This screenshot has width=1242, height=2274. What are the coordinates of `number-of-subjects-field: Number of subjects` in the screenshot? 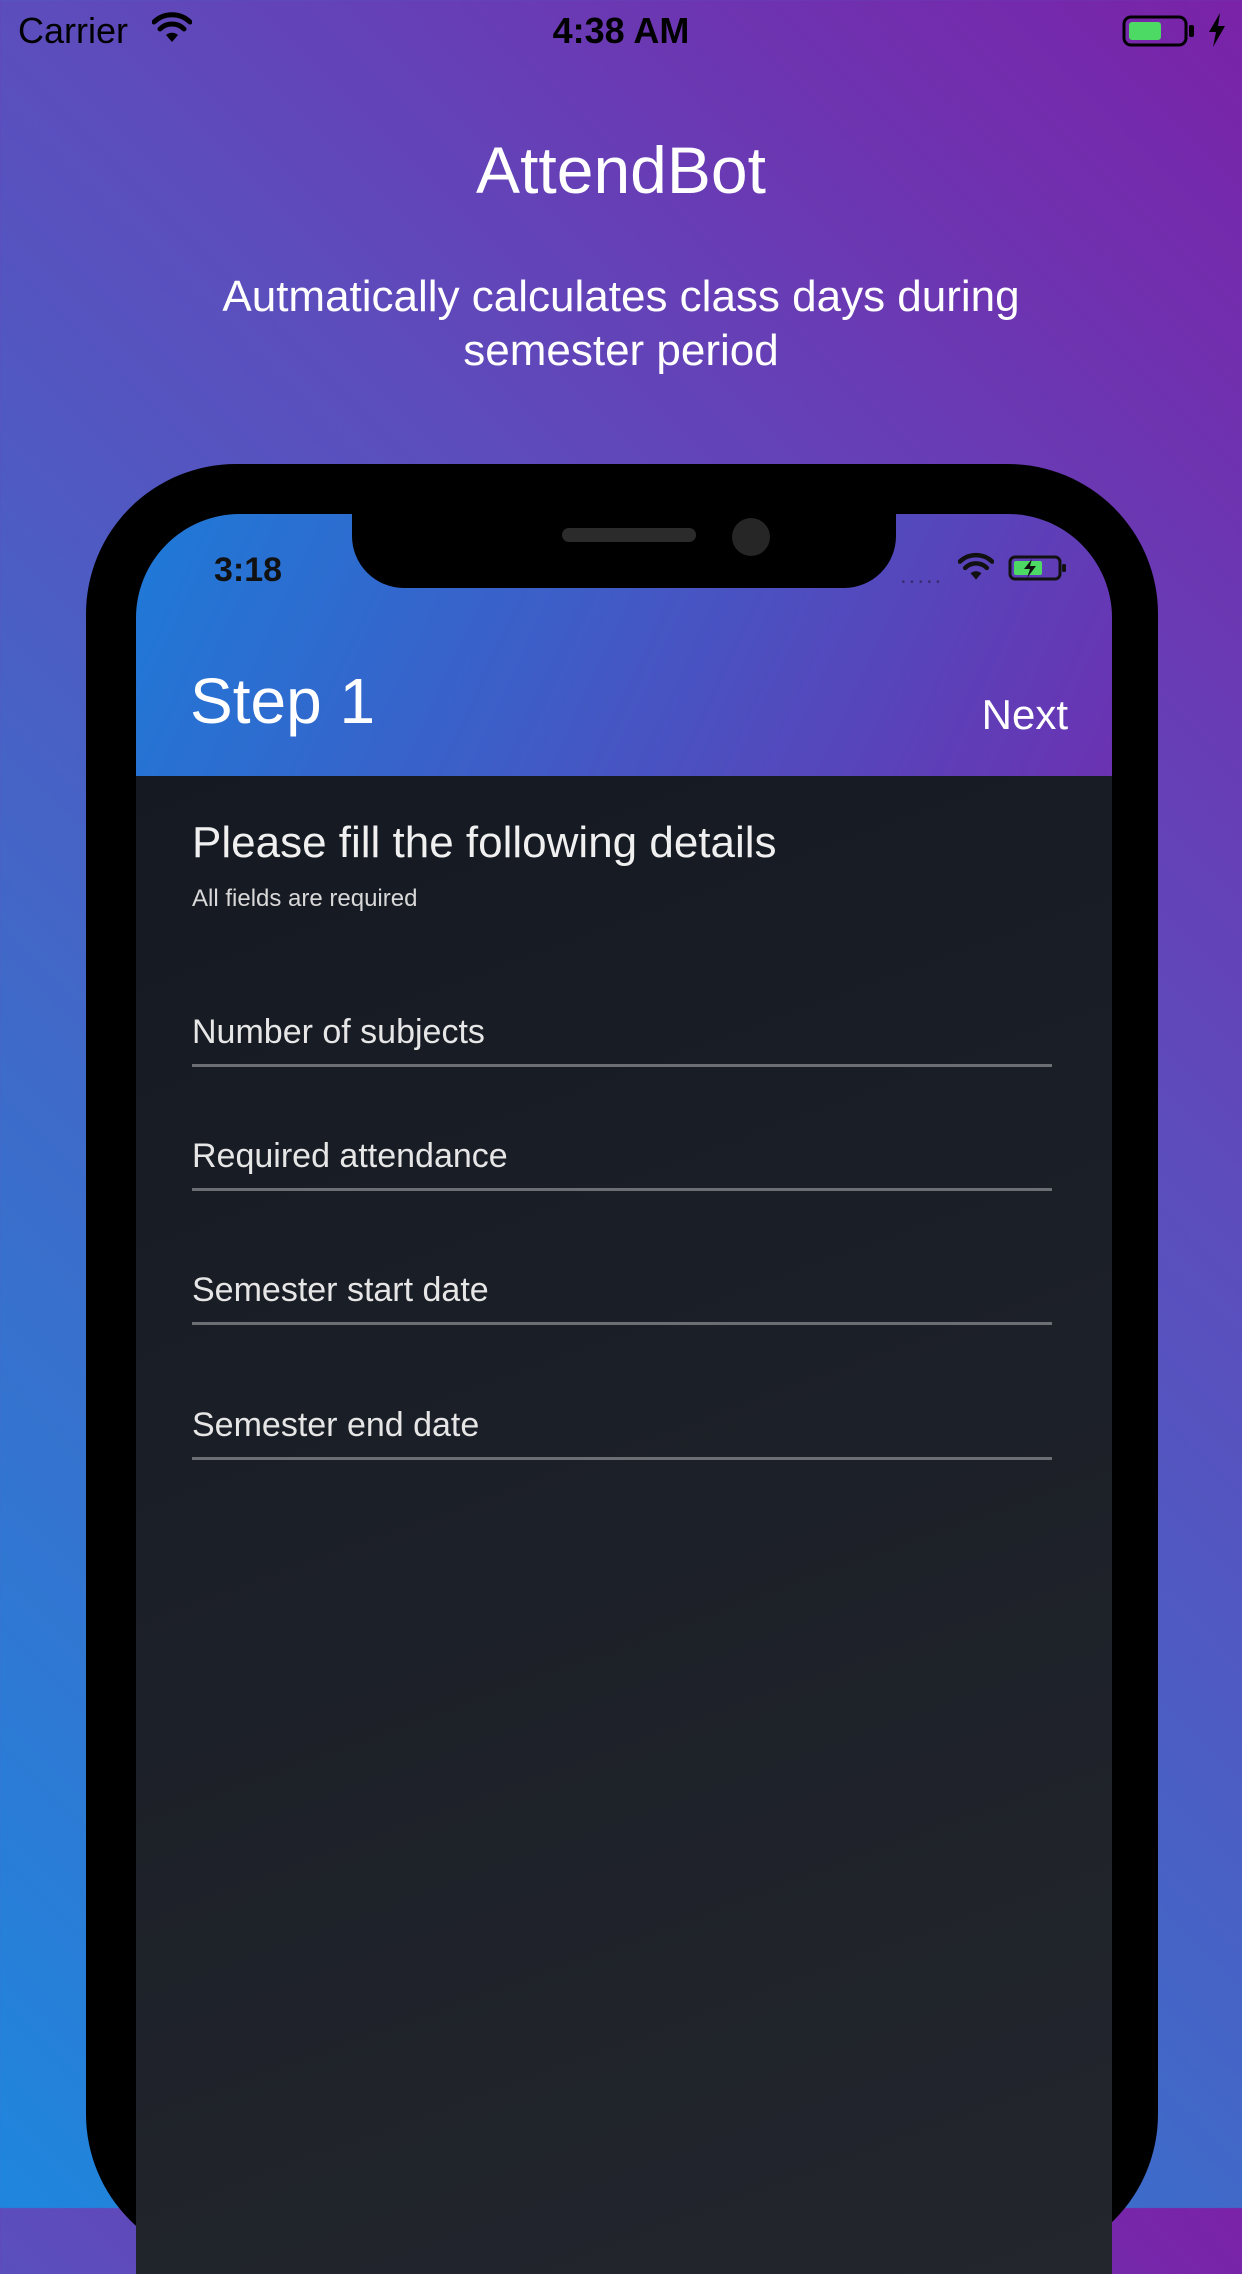 It's located at (622, 1029).